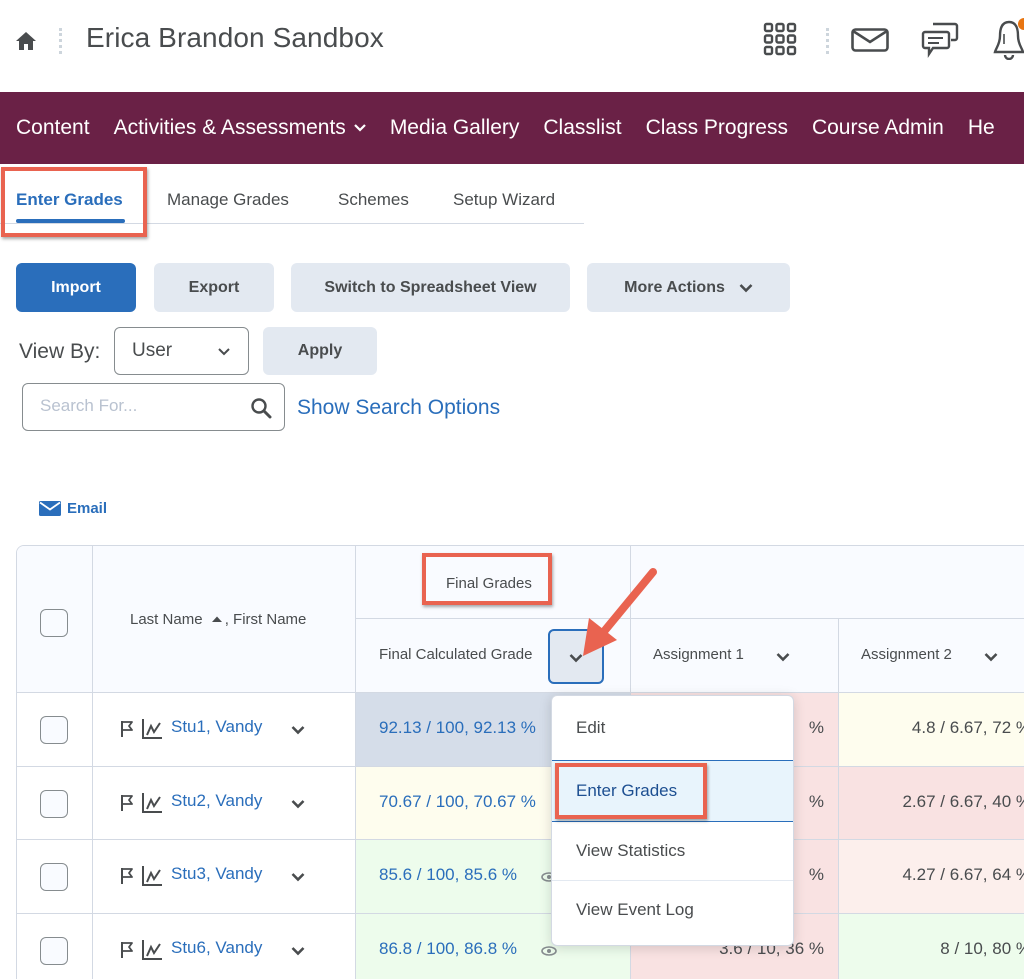 The width and height of the screenshot is (1024, 979). I want to click on tab-enter-grades: Enter Grades, so click(69, 200).